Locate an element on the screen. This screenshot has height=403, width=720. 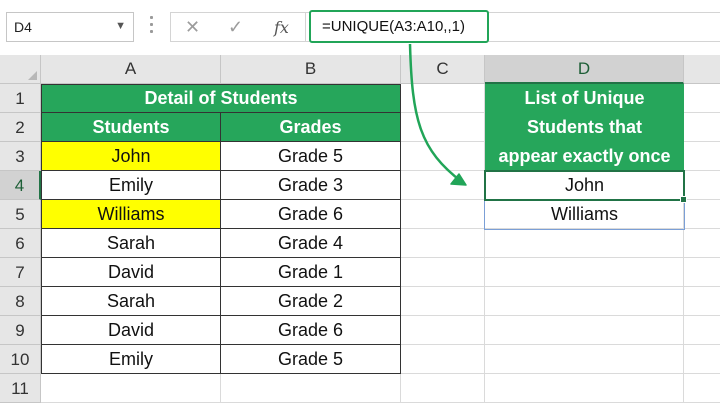
column-header-c: C is located at coordinates (443, 69).